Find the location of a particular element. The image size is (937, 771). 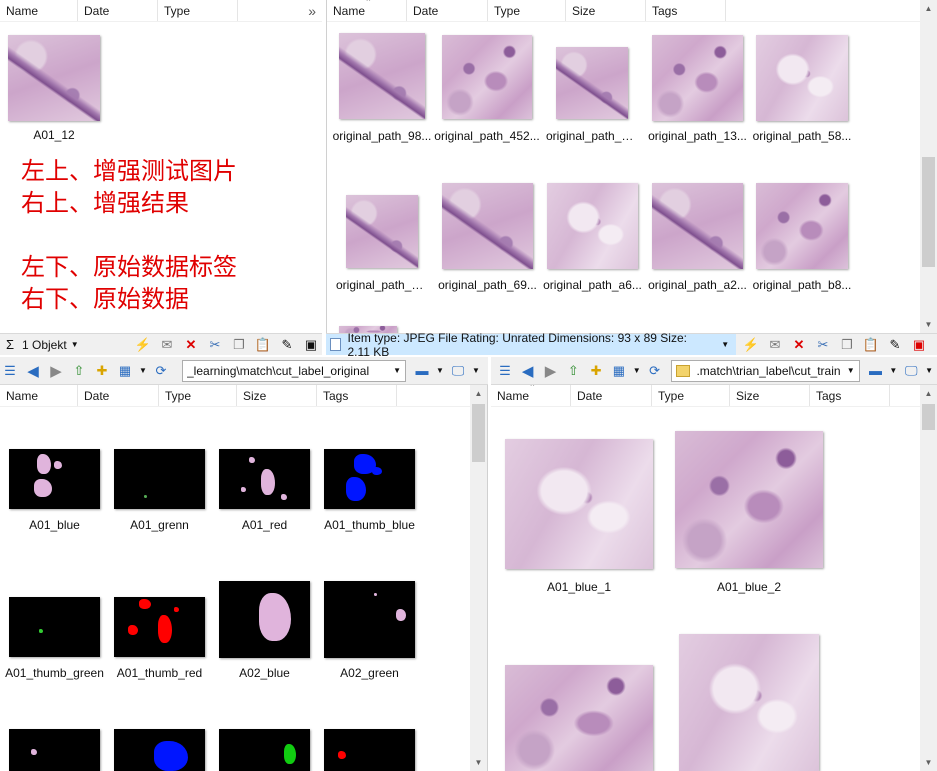

file-item: A02_blue is located at coordinates (264, 630).